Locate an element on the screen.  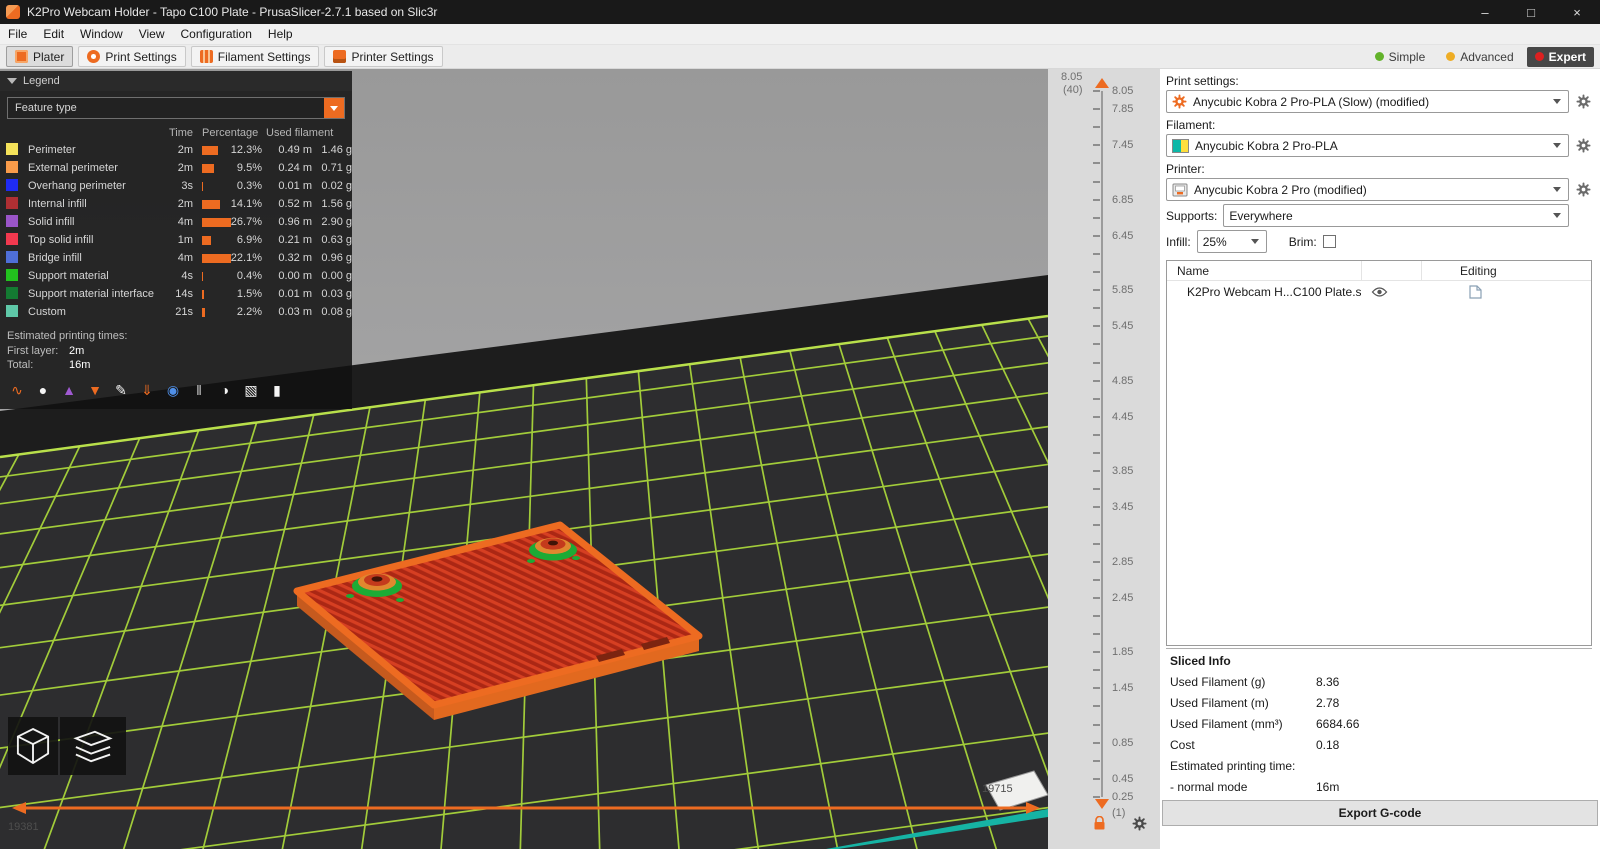
tab-plater: Plater is located at coordinates (40, 56).